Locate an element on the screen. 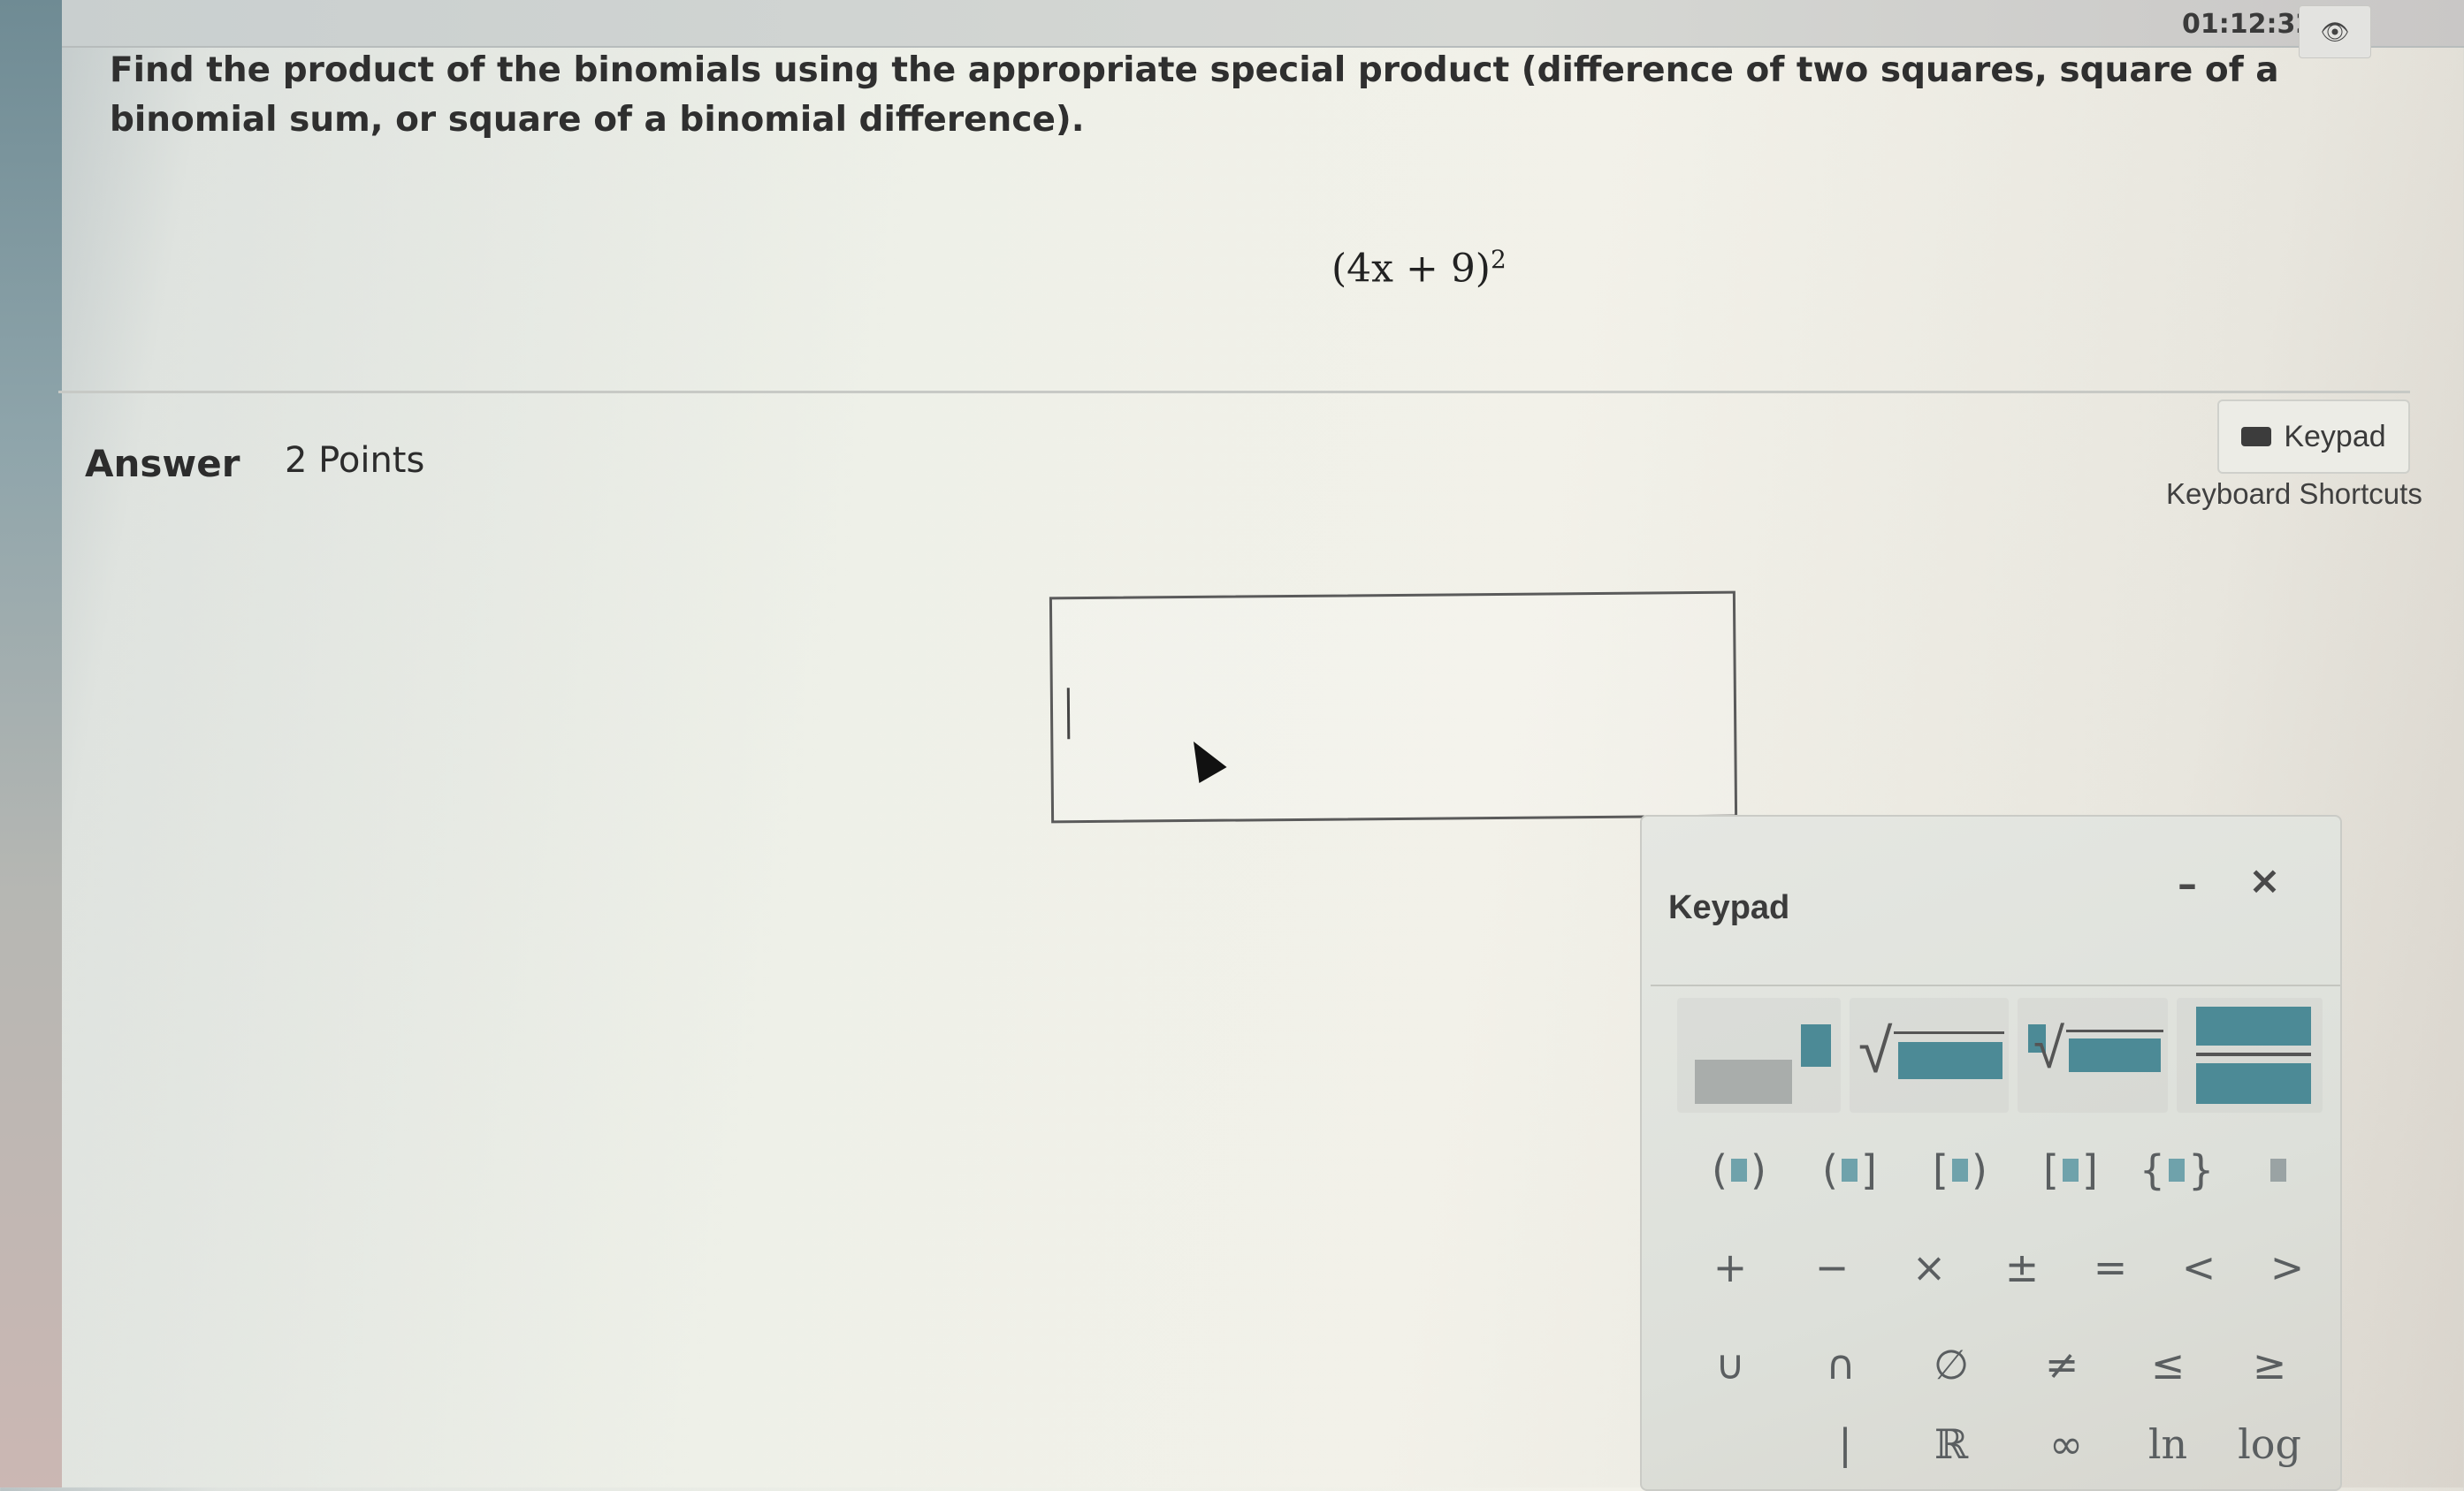  keypad-minimize-button: – is located at coordinates (2187, 884).